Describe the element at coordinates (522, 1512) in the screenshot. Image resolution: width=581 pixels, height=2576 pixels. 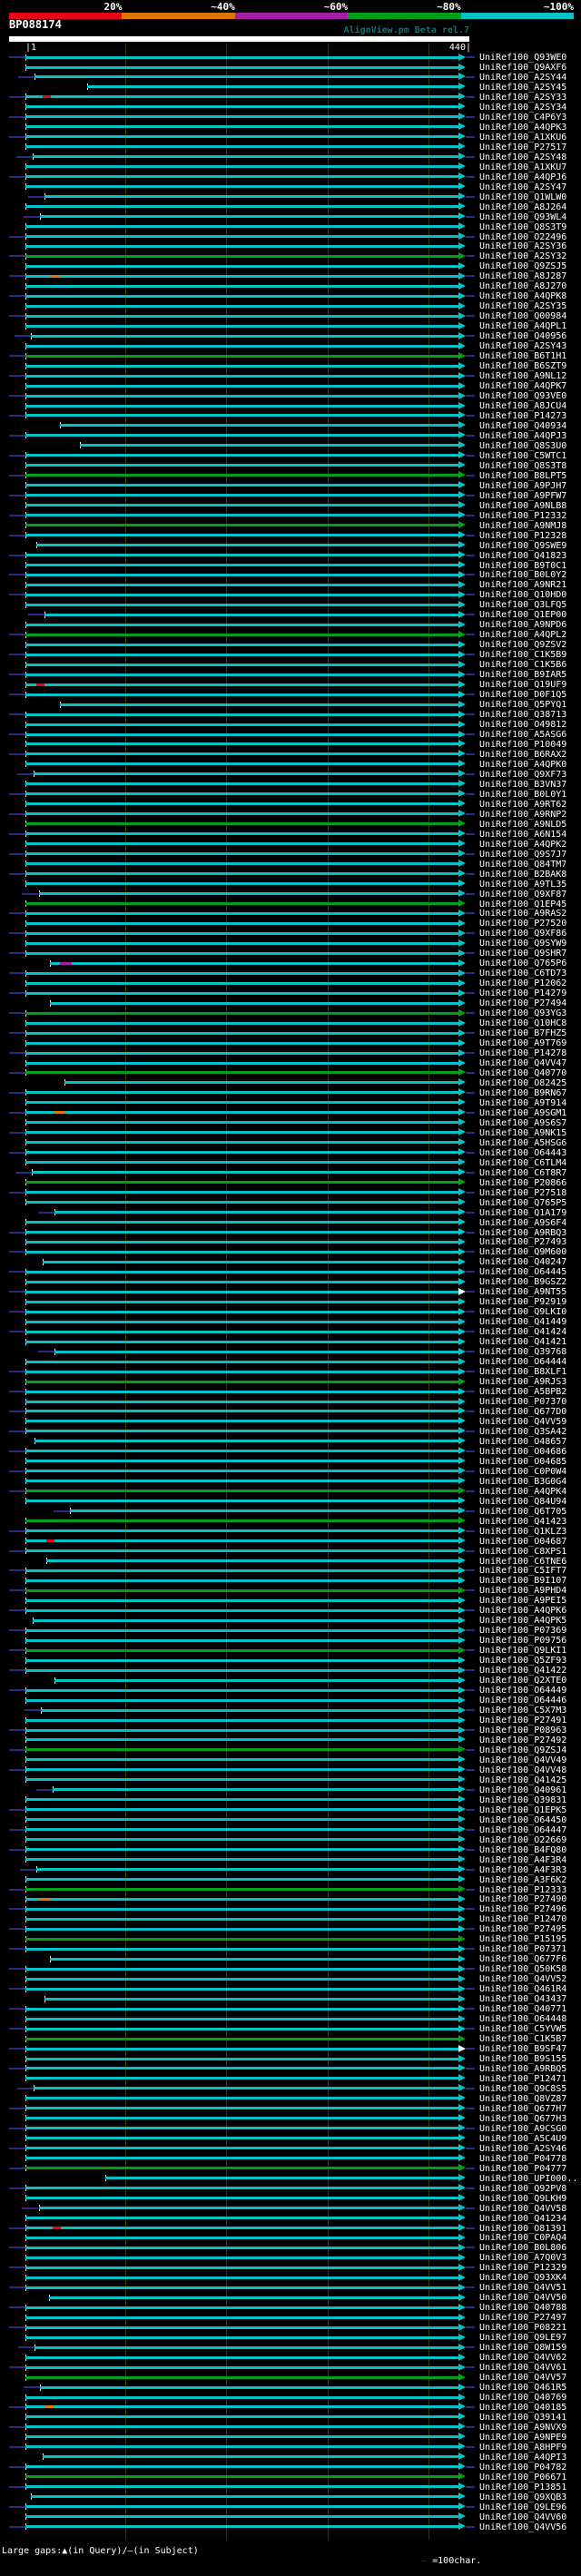
I see `hit-label: UniRef100_Q6T705` at that location.